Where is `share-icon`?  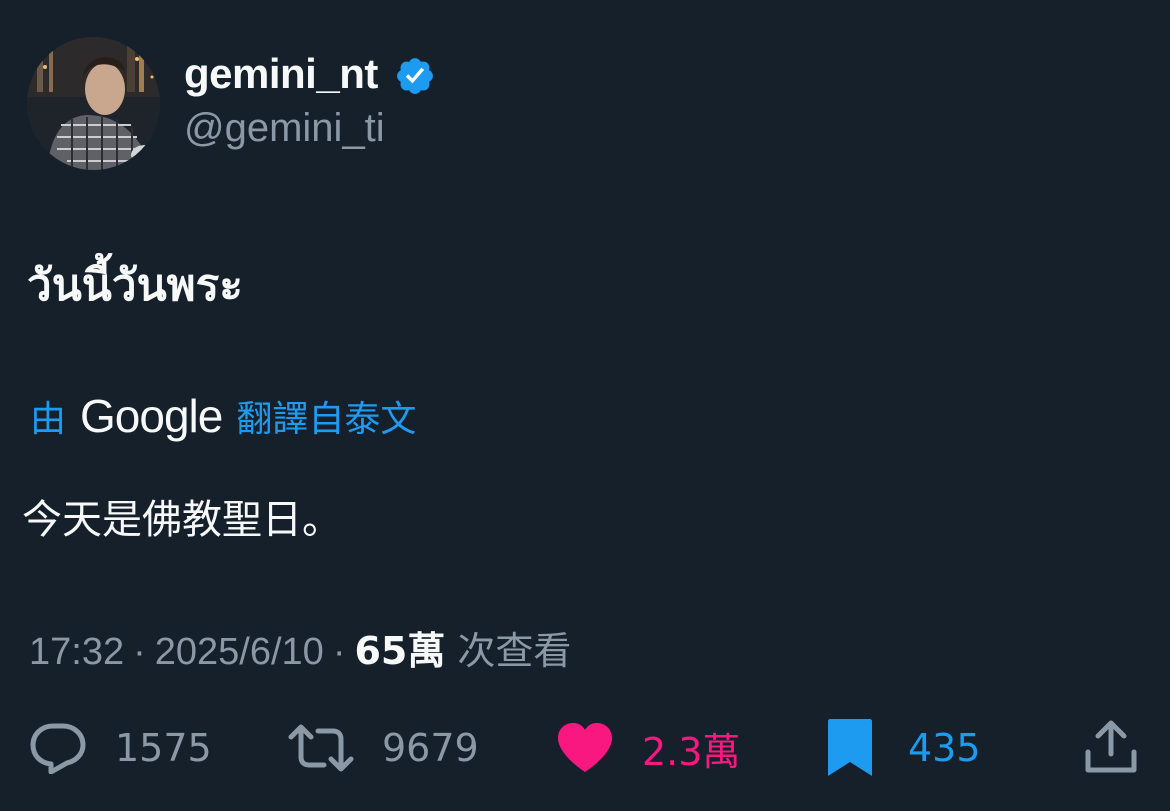 share-icon is located at coordinates (1111, 746).